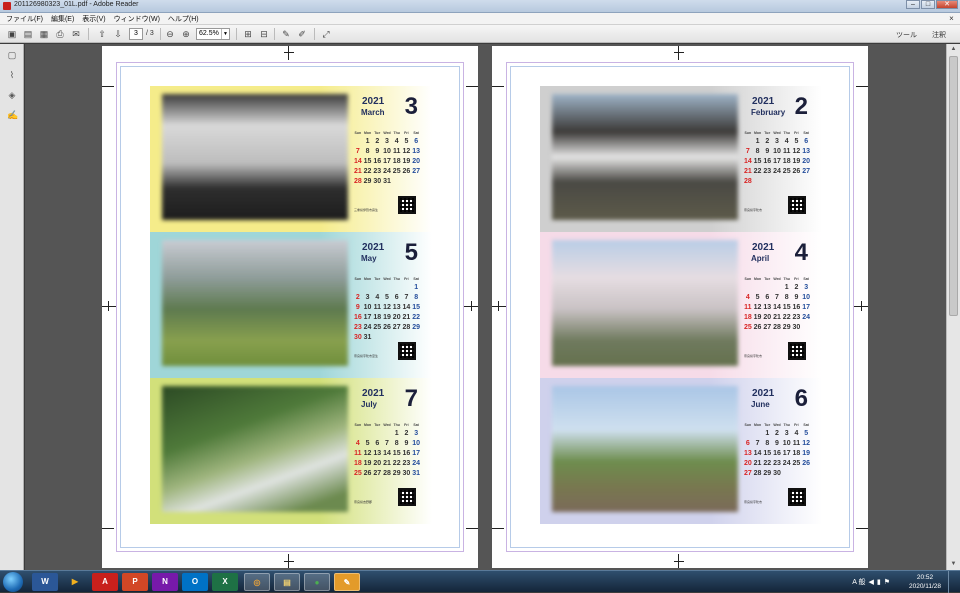 This screenshot has width=960, height=593. What do you see at coordinates (947, 4) in the screenshot?
I see `close-button: ✕` at bounding box center [947, 4].